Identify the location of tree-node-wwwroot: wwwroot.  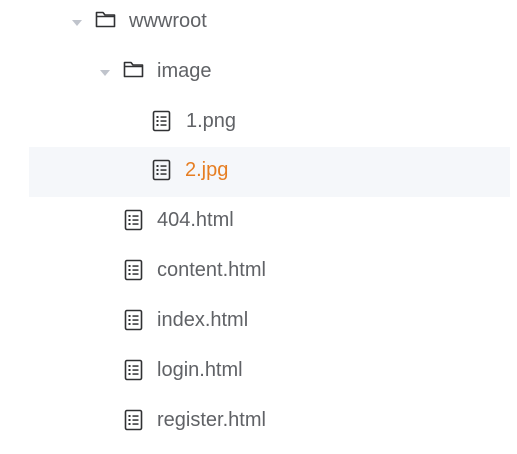
(255, 24).